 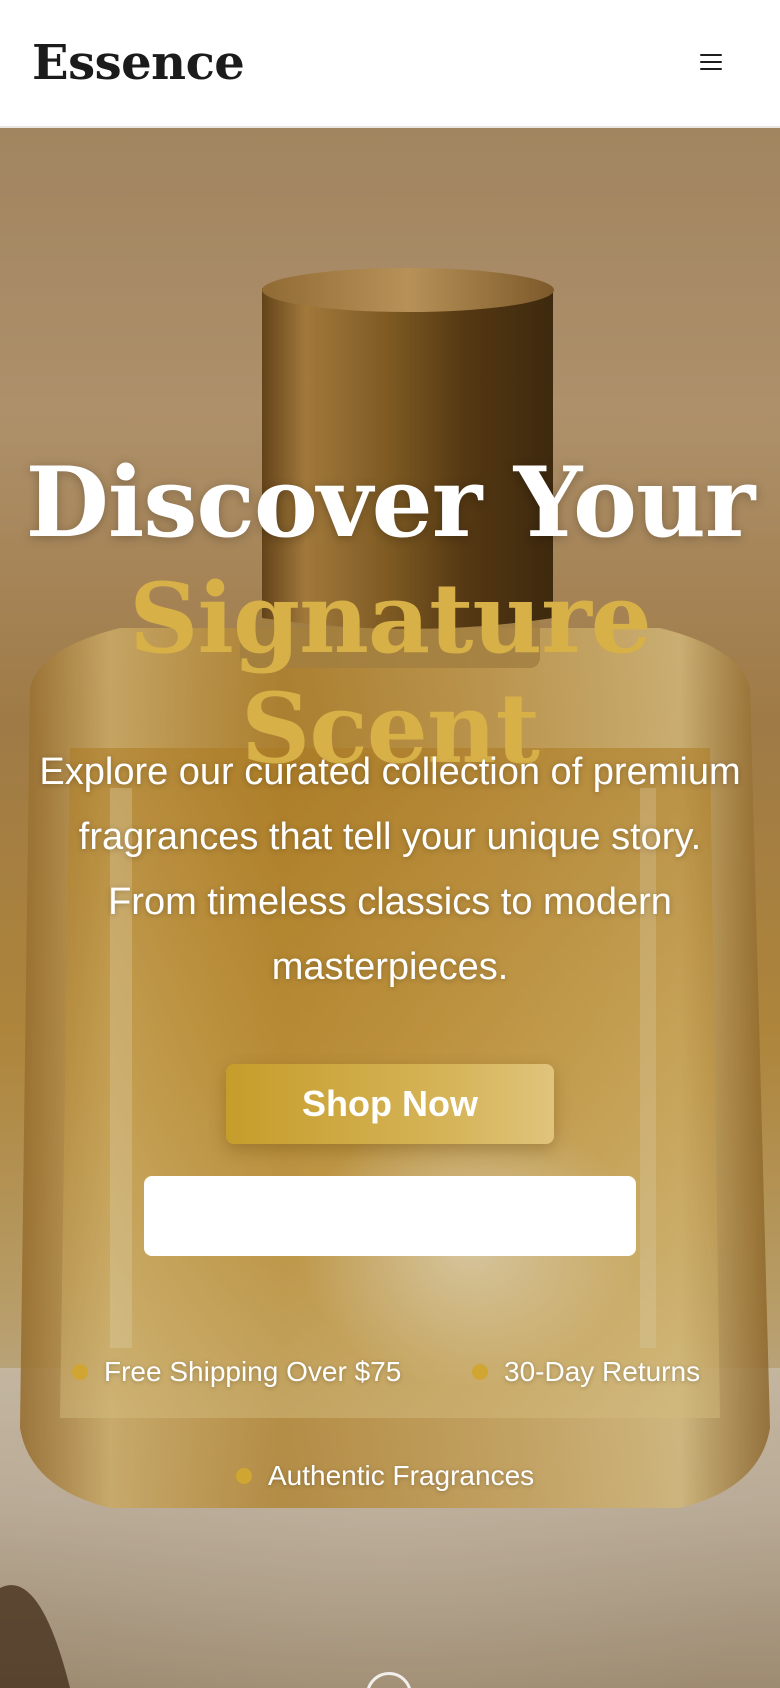 I want to click on hero-title-line1: Discover Your, so click(x=390, y=502).